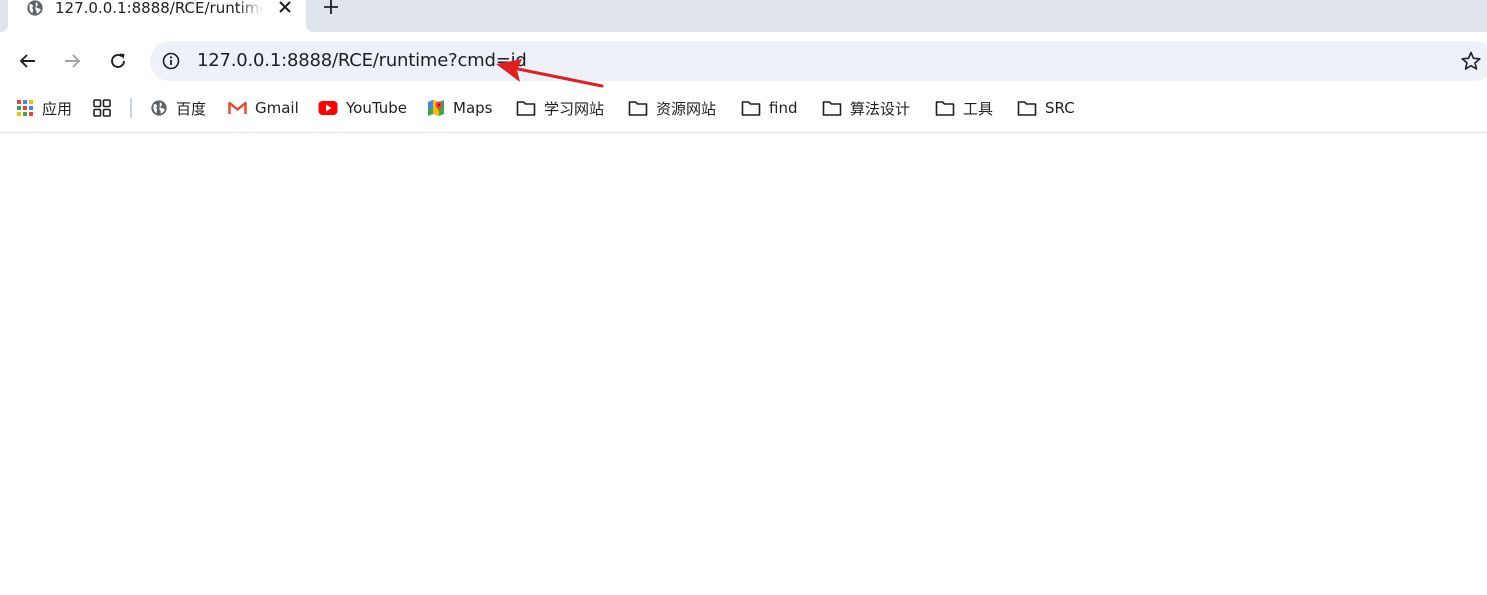 This screenshot has width=1487, height=595. Describe the element at coordinates (57, 108) in the screenshot. I see `bookmark-label: 应用` at that location.